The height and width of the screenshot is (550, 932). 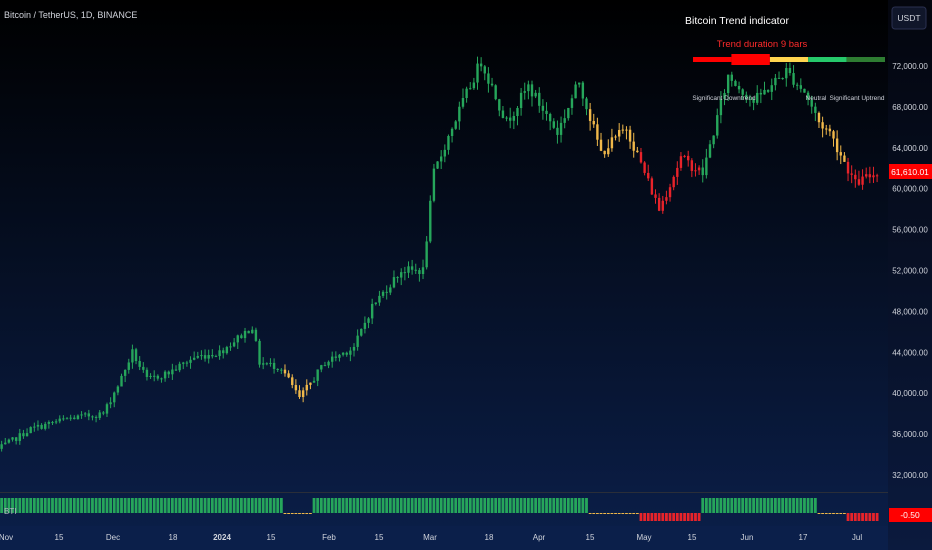 What do you see at coordinates (910, 515) in the screenshot?
I see `bti-value-badge: -0.50` at bounding box center [910, 515].